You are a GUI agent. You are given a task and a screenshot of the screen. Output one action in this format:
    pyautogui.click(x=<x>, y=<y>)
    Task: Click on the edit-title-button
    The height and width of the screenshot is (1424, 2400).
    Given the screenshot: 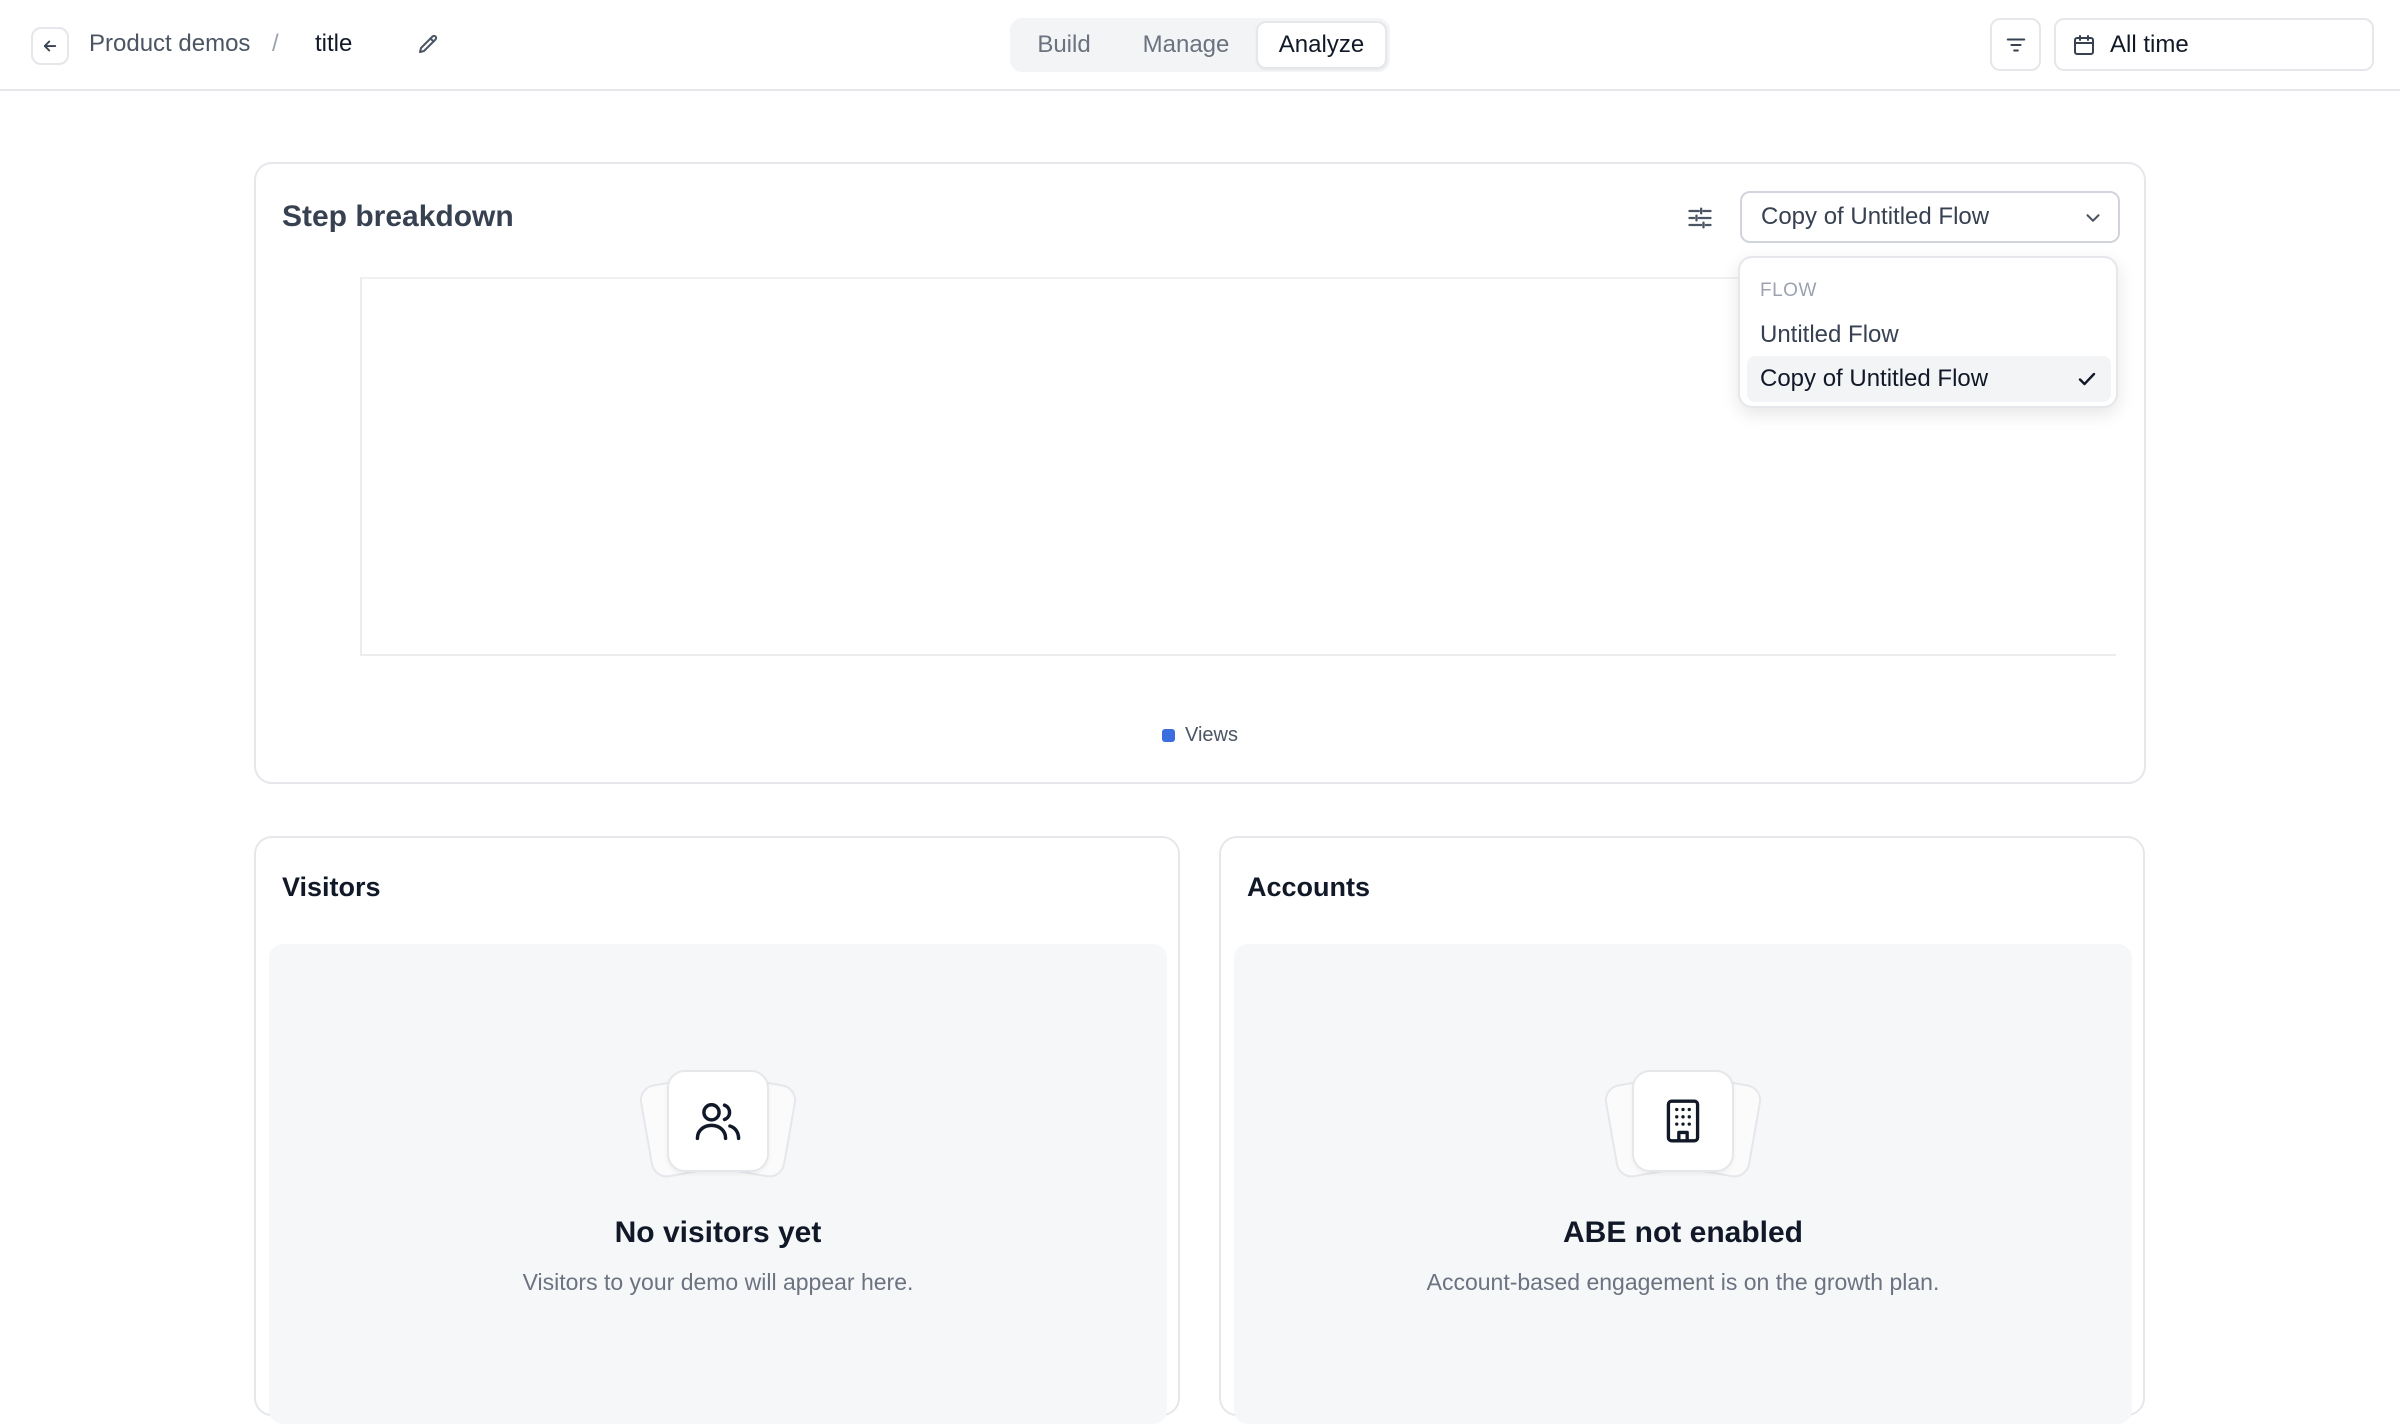 What is the action you would take?
    pyautogui.click(x=428, y=45)
    